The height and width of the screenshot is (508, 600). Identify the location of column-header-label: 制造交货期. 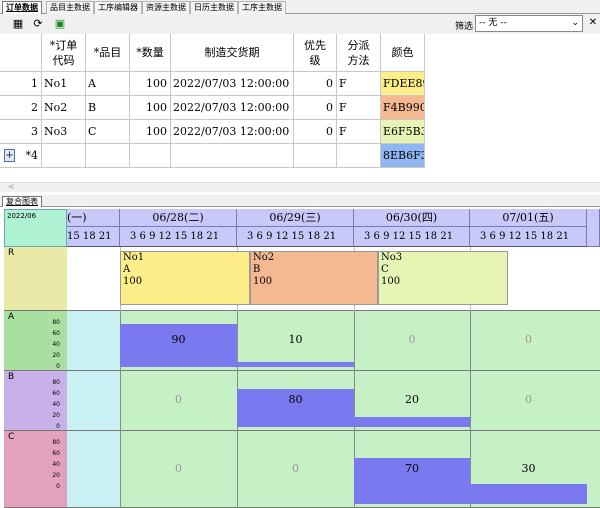
(232, 52).